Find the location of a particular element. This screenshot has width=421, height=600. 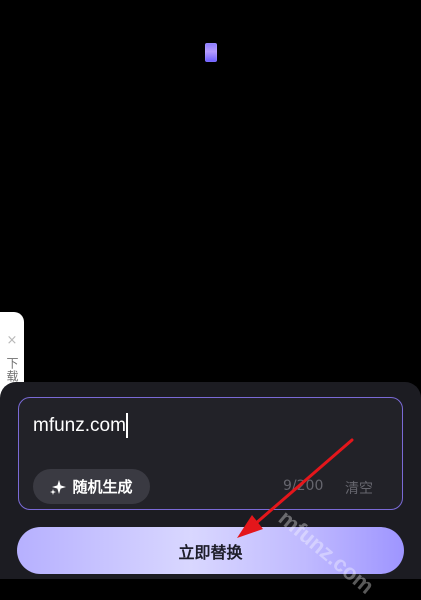

random-generate-button: 随机生成 is located at coordinates (91, 486).